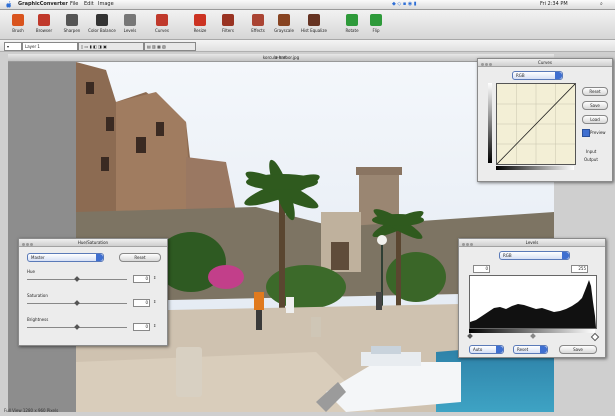 The width and height of the screenshot is (615, 416). What do you see at coordinates (18, 20) in the screenshot?
I see `pencil-icon` at bounding box center [18, 20].